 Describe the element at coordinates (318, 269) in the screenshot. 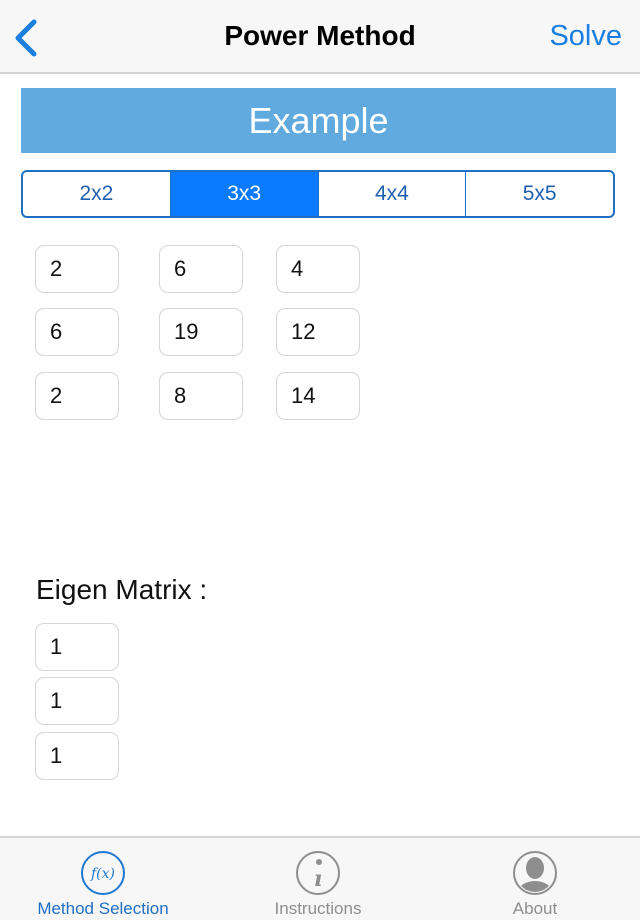

I see `matrix-cell-r1c3: 4` at that location.